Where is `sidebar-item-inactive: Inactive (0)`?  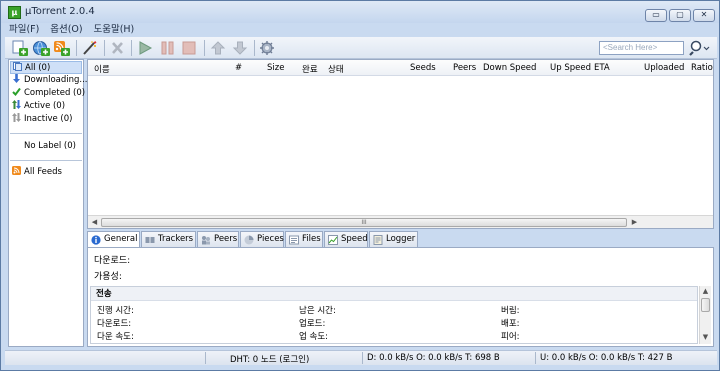 sidebar-item-inactive: Inactive (0) is located at coordinates (42, 119).